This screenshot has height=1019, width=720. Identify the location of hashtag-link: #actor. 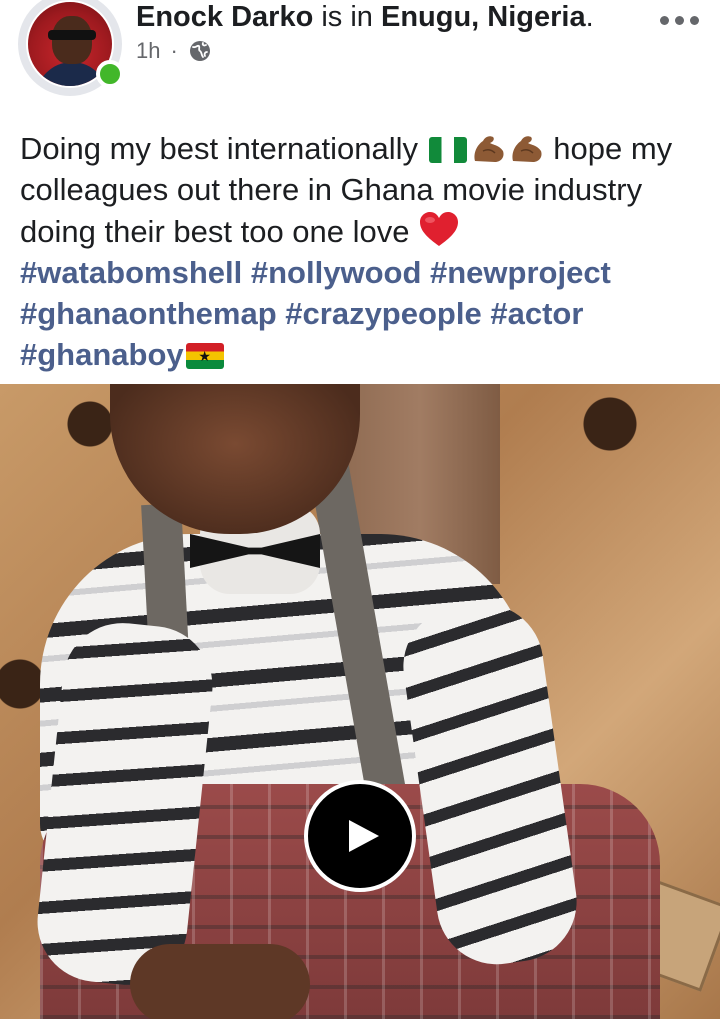
(536, 313).